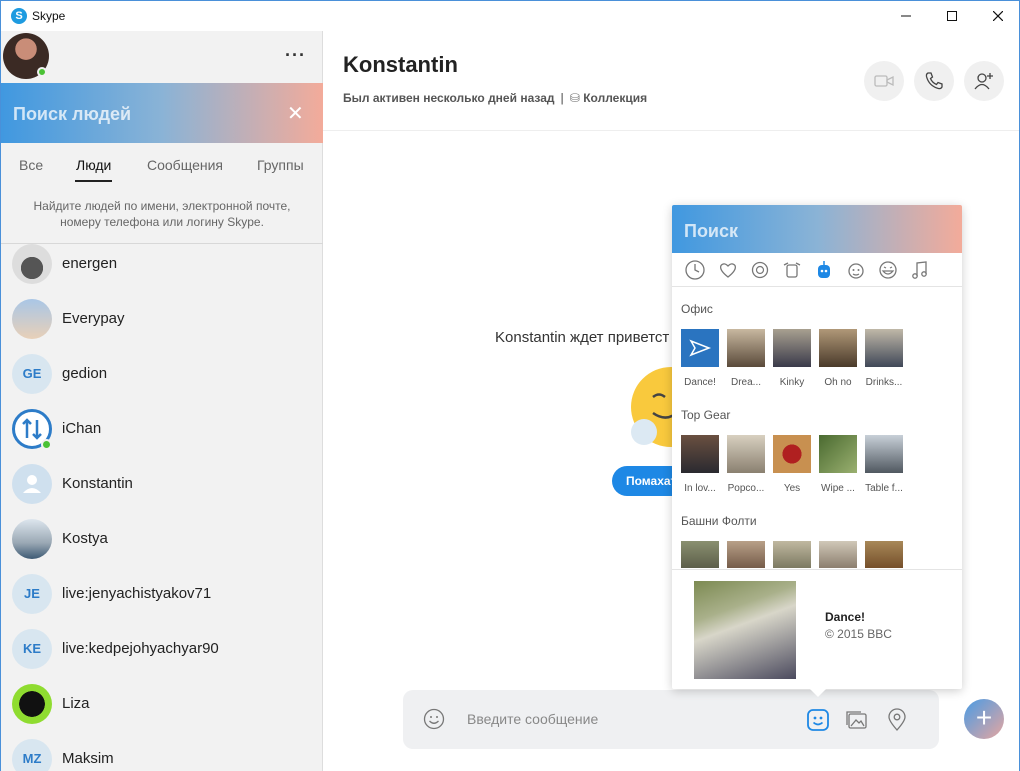 This screenshot has height=771, width=1020. I want to click on message-input: Введите сообщение, so click(532, 719).